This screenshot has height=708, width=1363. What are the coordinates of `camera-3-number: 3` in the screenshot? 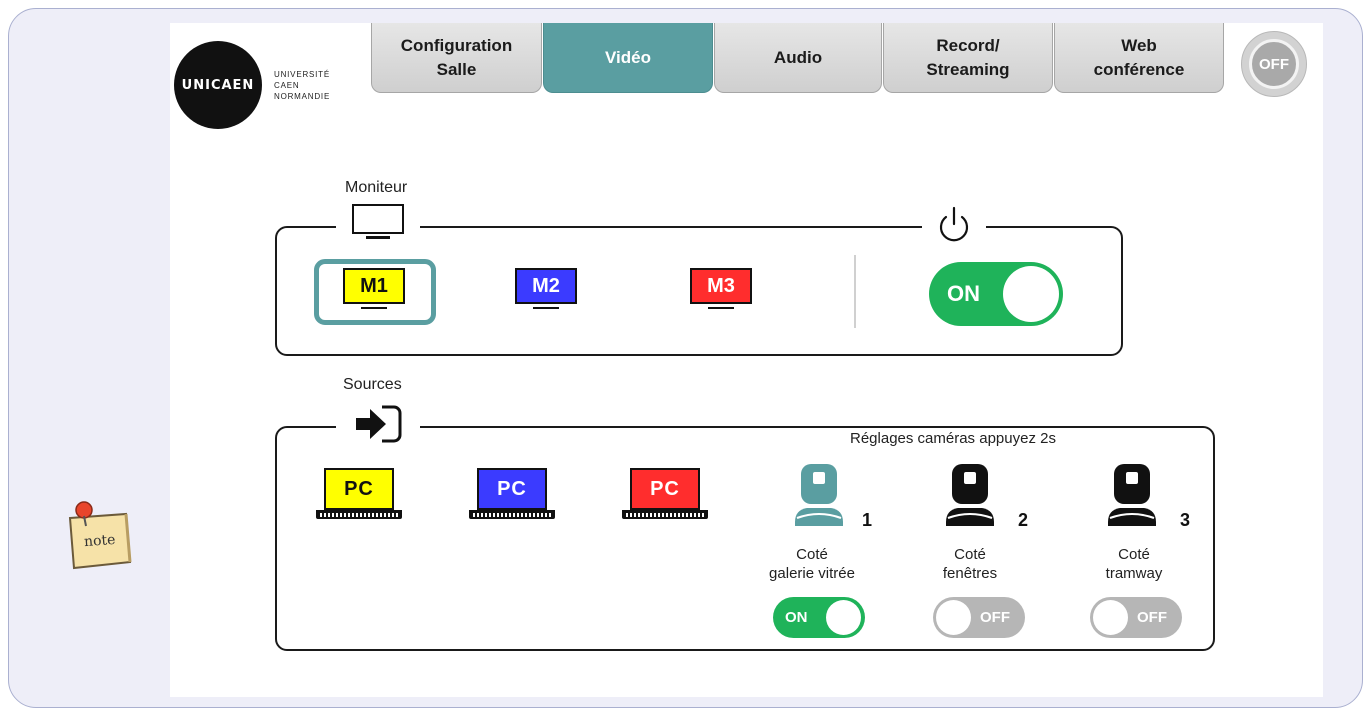 It's located at (1185, 520).